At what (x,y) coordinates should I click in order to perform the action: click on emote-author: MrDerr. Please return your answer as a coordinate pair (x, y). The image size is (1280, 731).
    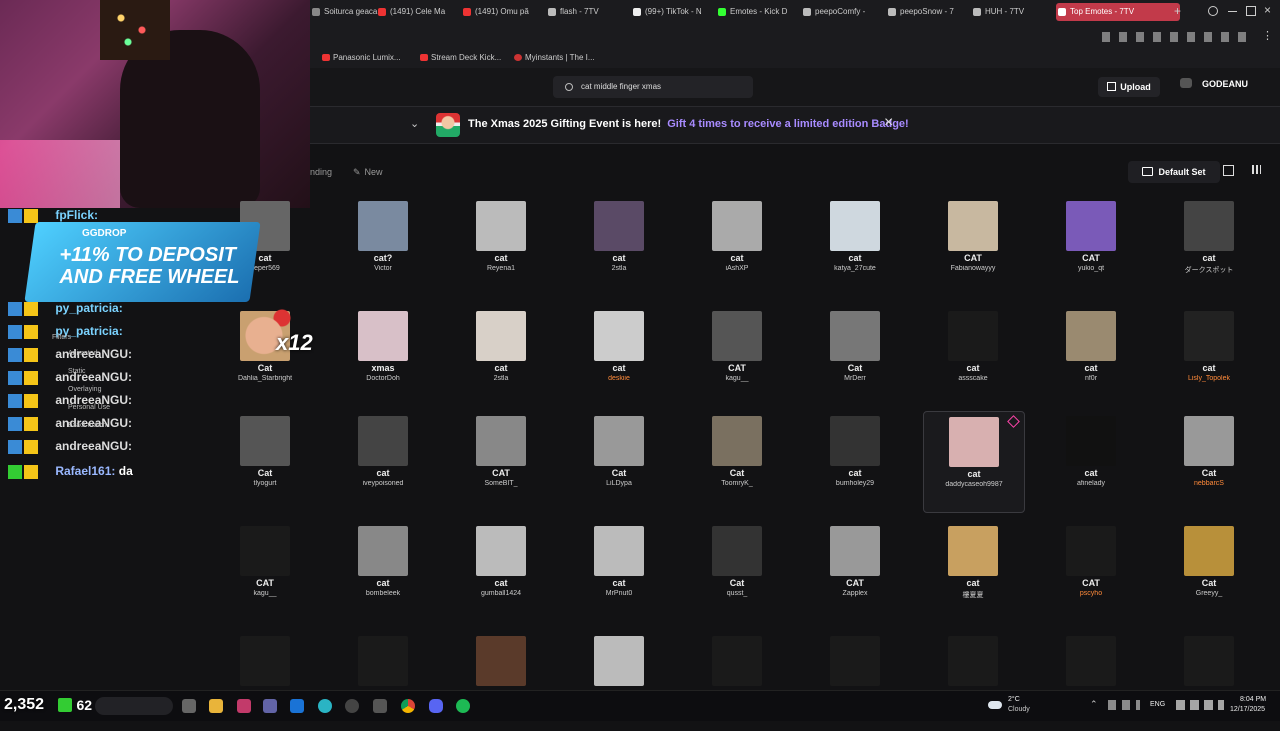
    Looking at the image, I should click on (855, 378).